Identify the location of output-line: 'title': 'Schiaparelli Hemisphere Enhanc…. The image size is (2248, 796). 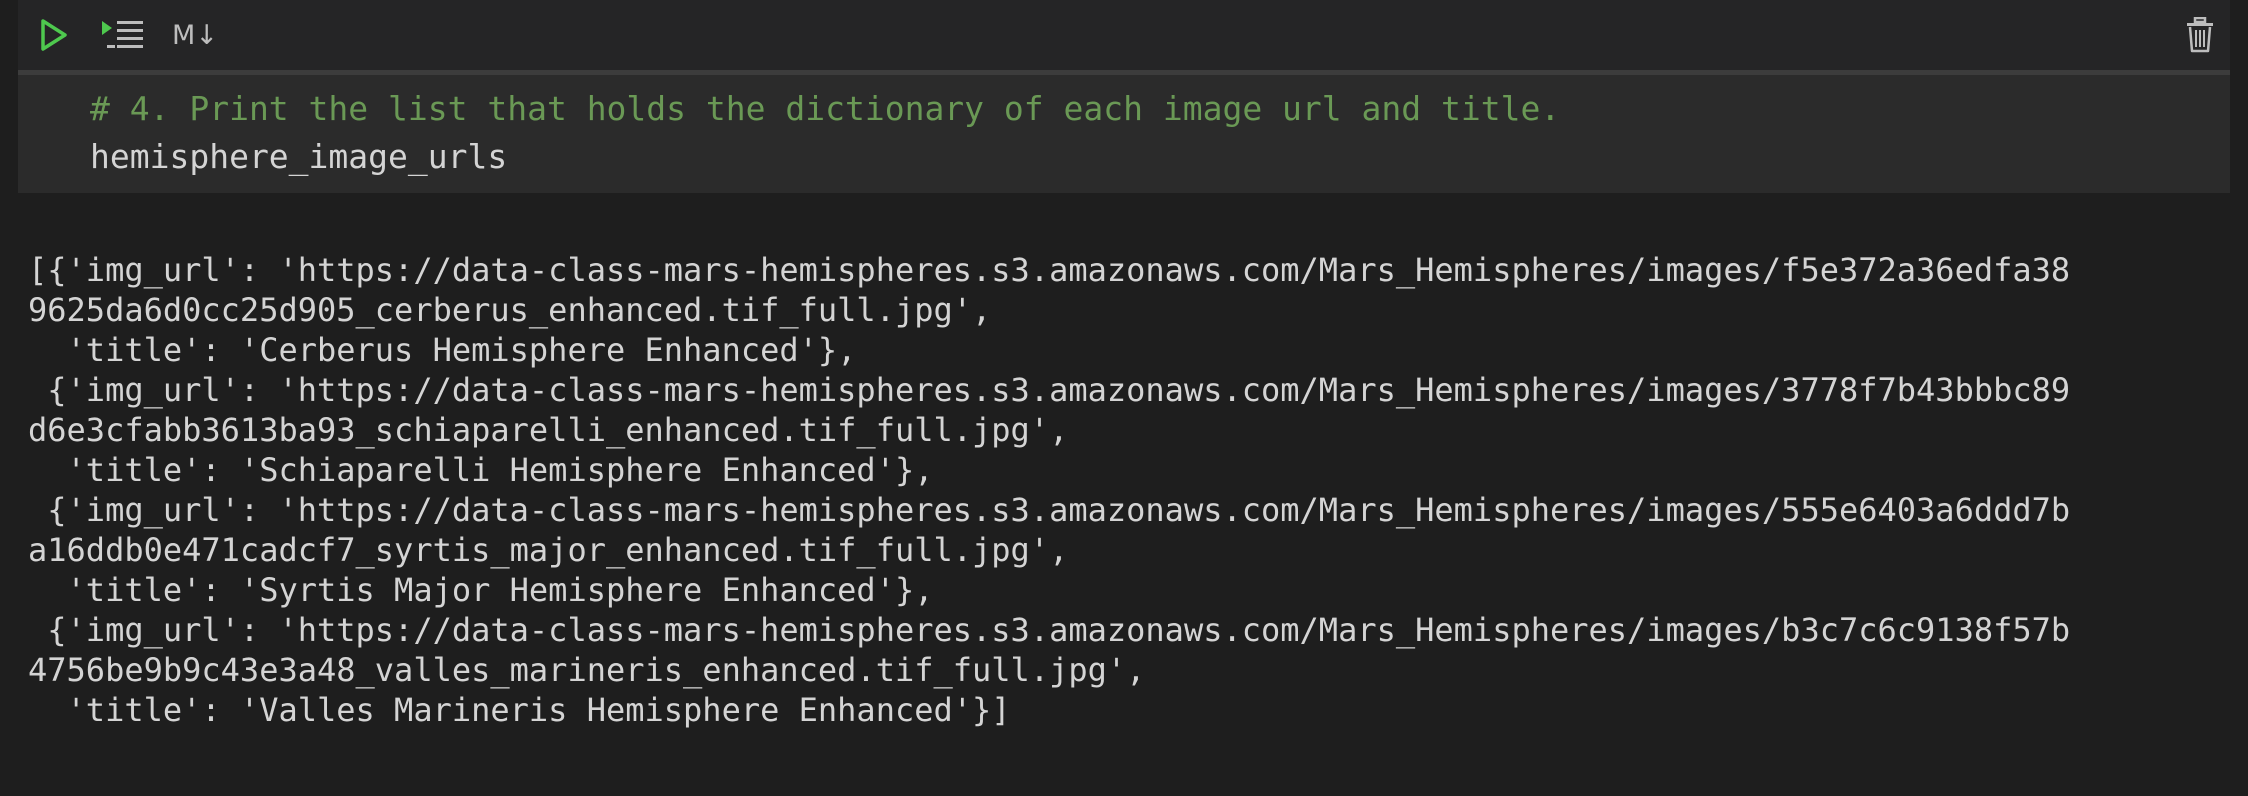
(481, 470).